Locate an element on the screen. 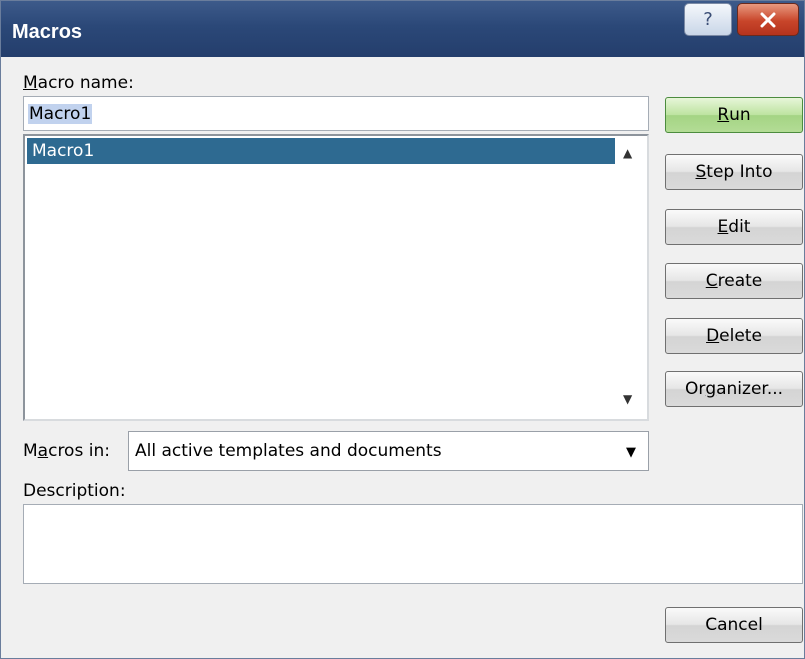  edit-button: Edit is located at coordinates (734, 227).